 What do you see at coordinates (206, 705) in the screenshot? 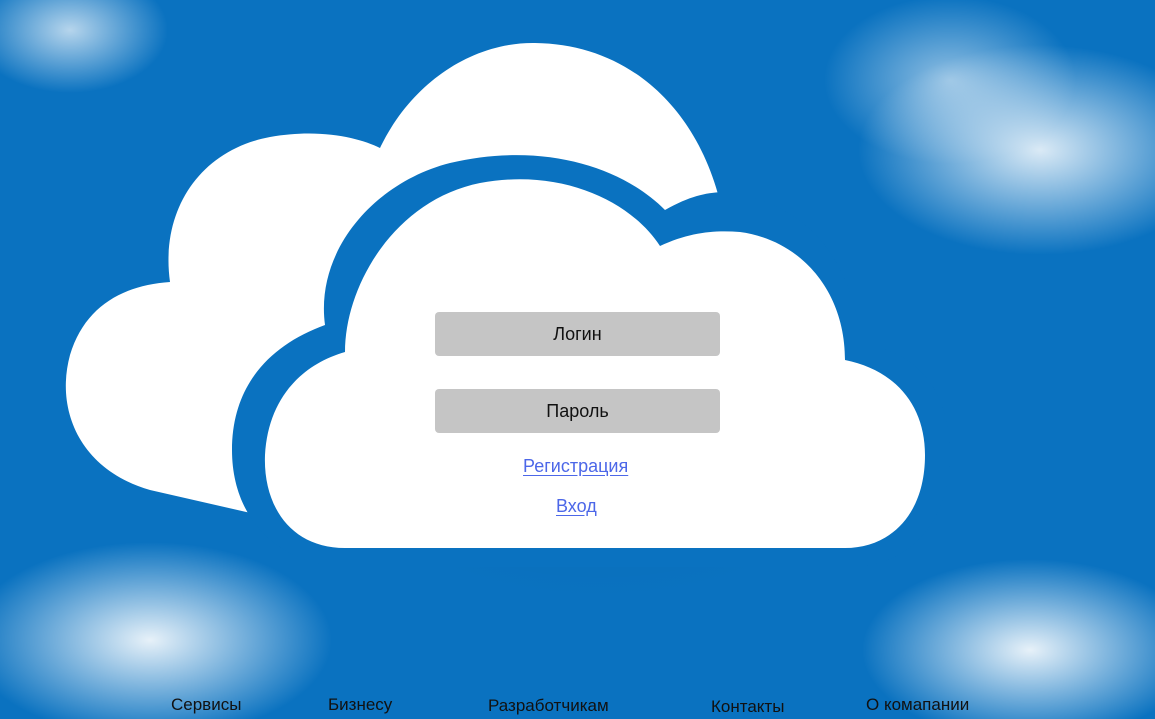
I see `footer-link-services: Сервисы` at bounding box center [206, 705].